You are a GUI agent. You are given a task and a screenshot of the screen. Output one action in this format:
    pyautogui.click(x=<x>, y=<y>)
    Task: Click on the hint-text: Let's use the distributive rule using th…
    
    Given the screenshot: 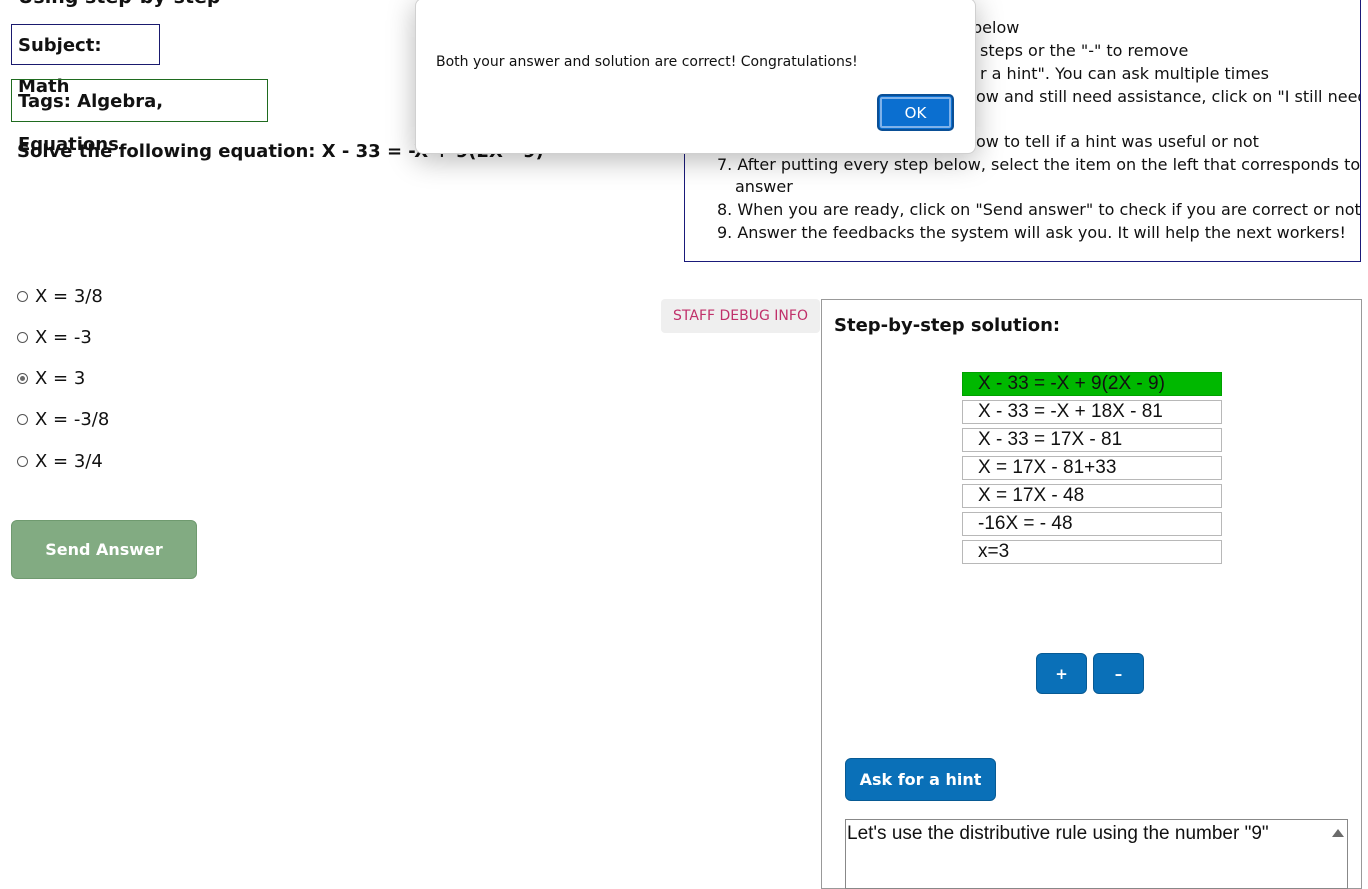 What is the action you would take?
    pyautogui.click(x=1058, y=833)
    